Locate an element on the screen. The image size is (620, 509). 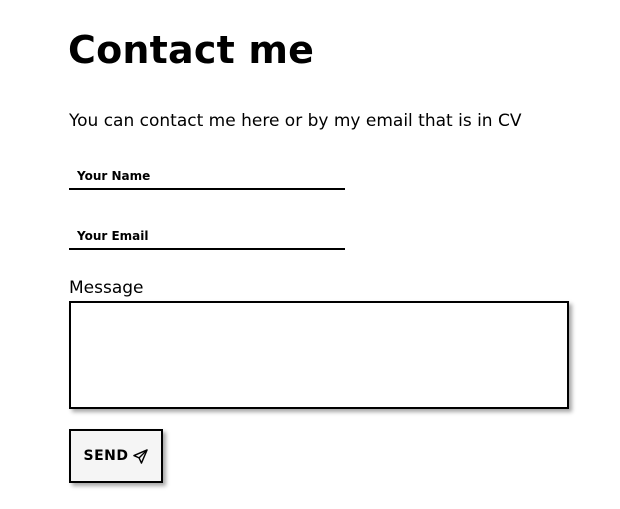
send-button: SEND is located at coordinates (116, 456).